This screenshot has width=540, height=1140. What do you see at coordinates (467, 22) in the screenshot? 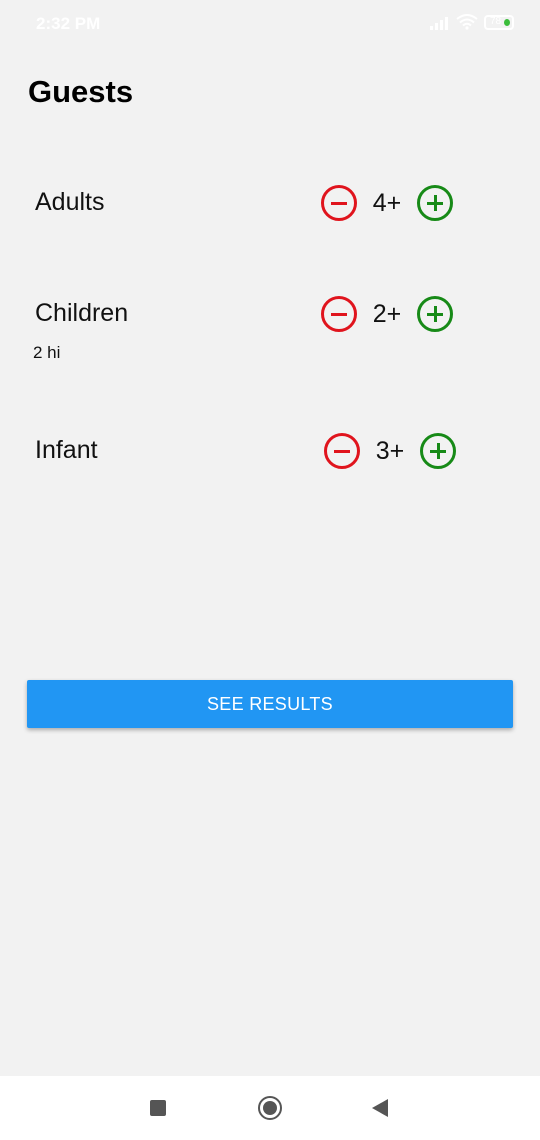
I see `wifi-icon` at bounding box center [467, 22].